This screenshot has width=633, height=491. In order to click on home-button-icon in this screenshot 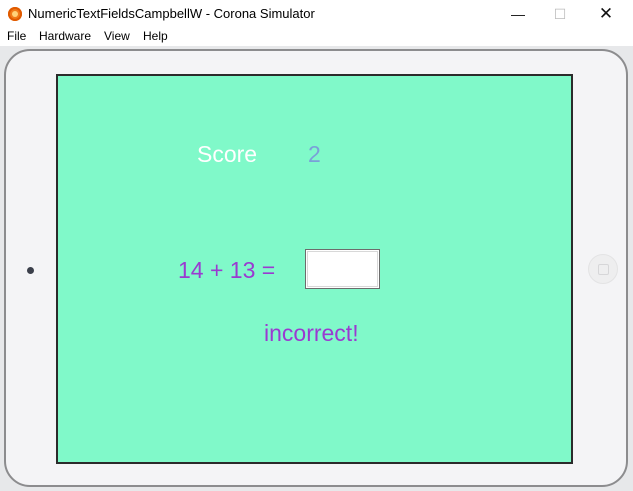, I will do `click(603, 269)`.